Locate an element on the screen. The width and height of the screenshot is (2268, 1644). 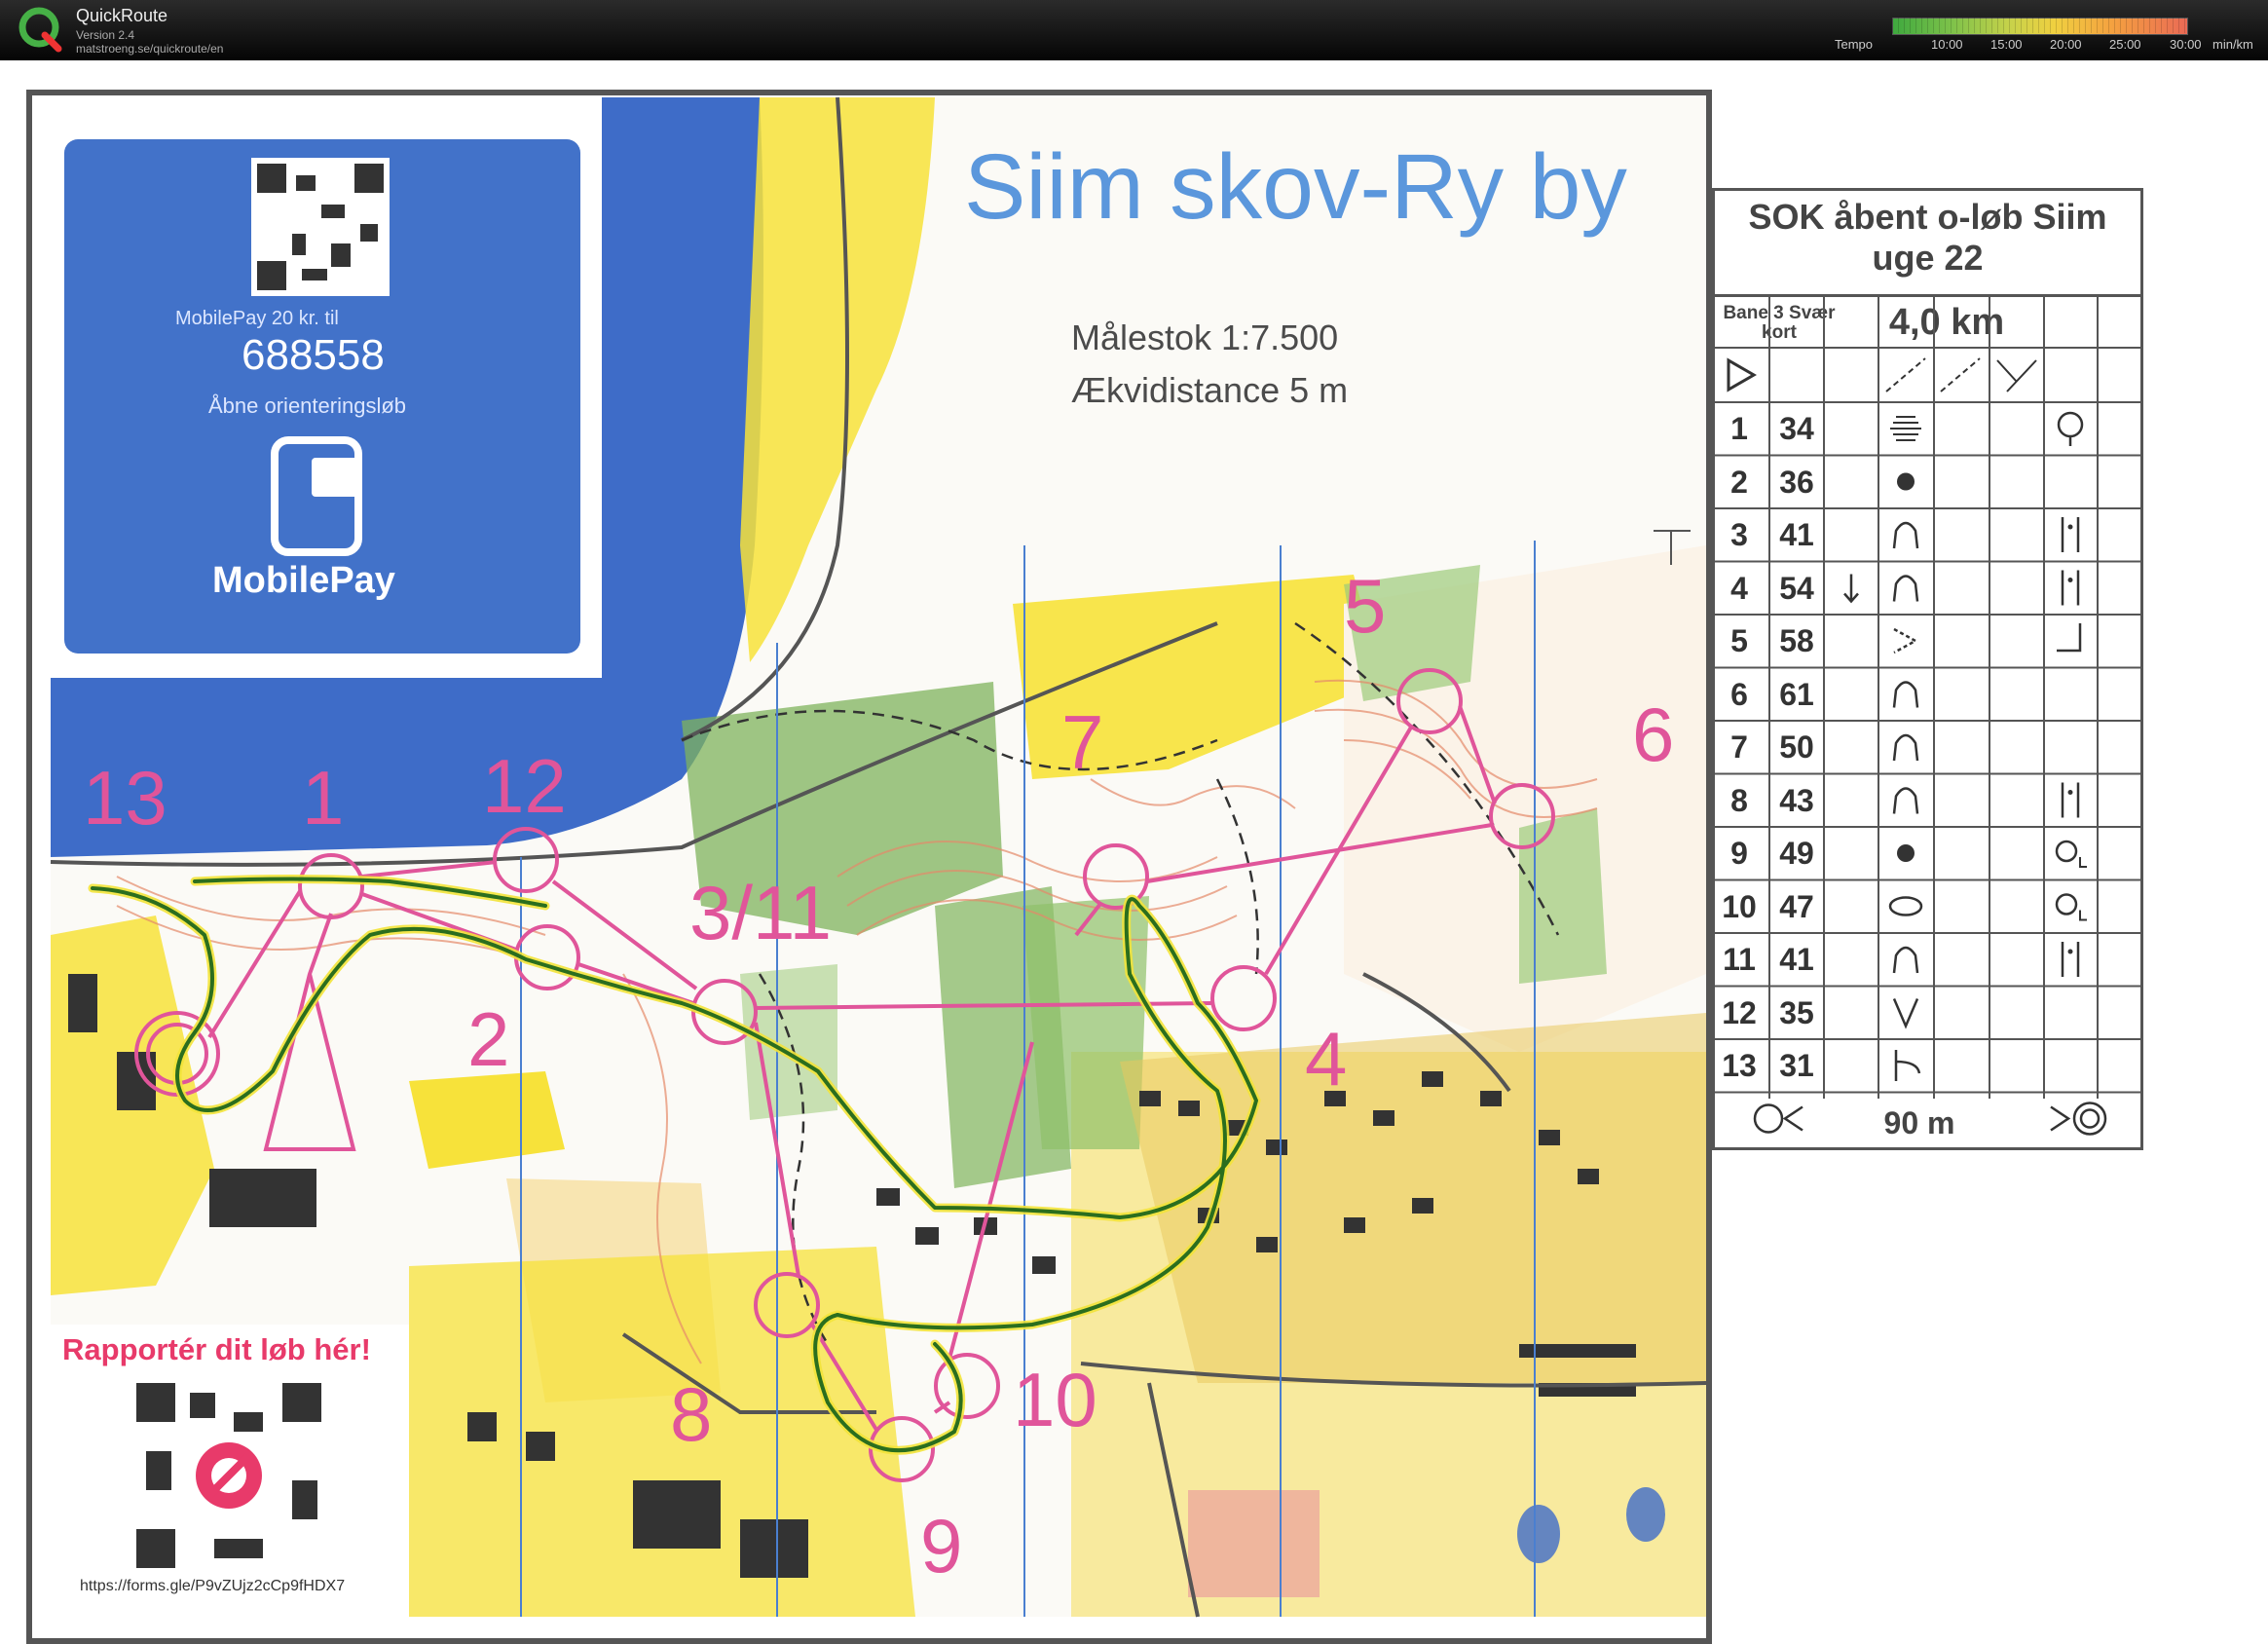
description-row-code: 36 is located at coordinates (1796, 482).